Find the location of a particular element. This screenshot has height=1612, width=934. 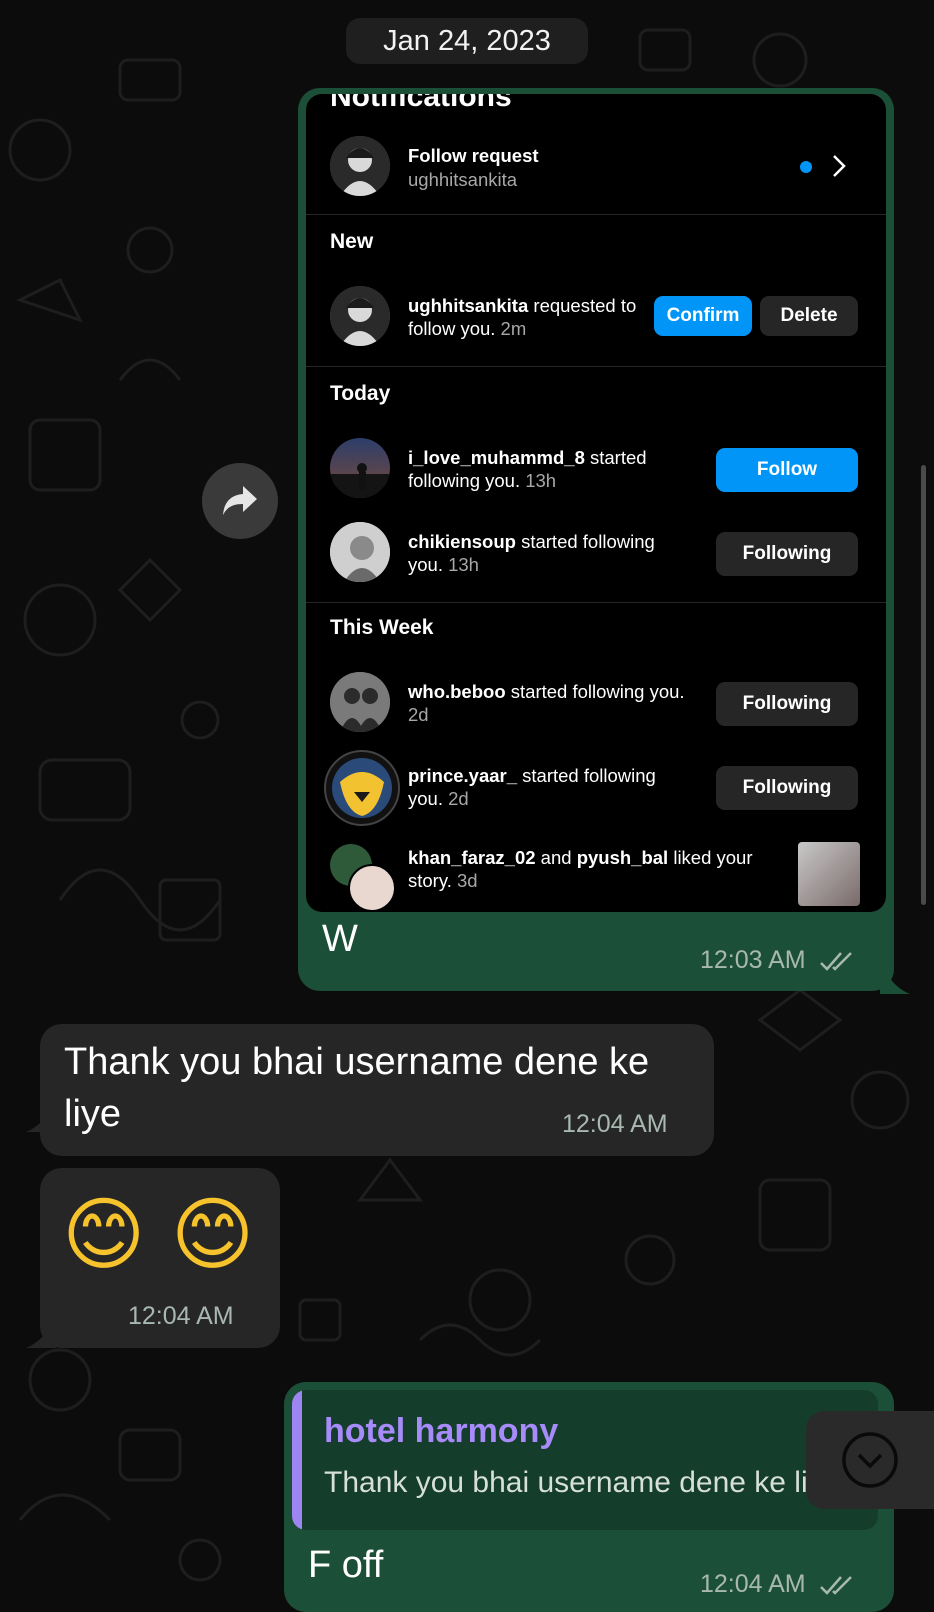

notification-text: chikiensoup started following you. 13h is located at coordinates (531, 553).